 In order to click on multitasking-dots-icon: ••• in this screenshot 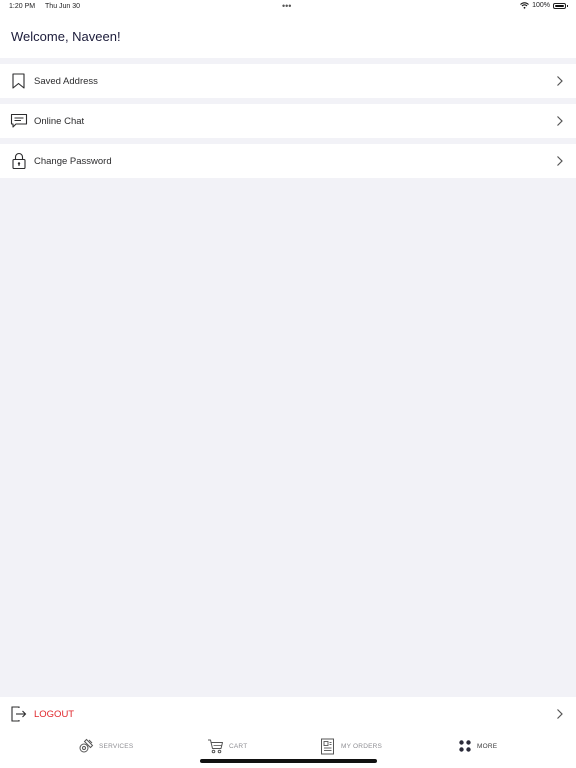, I will do `click(286, 6)`.